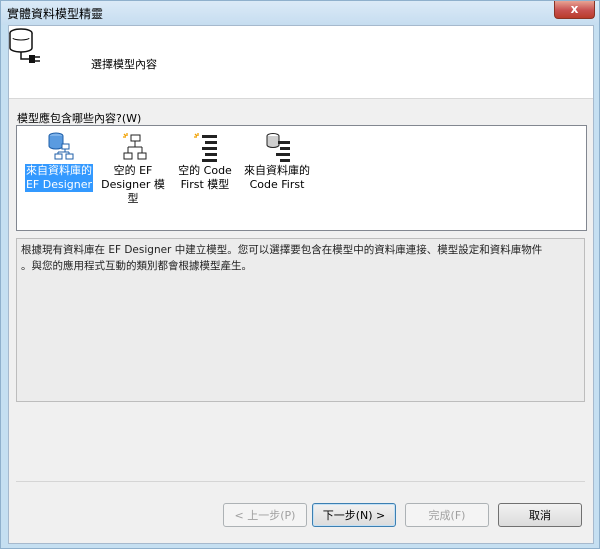  I want to click on database-code-first-icon, so click(278, 147).